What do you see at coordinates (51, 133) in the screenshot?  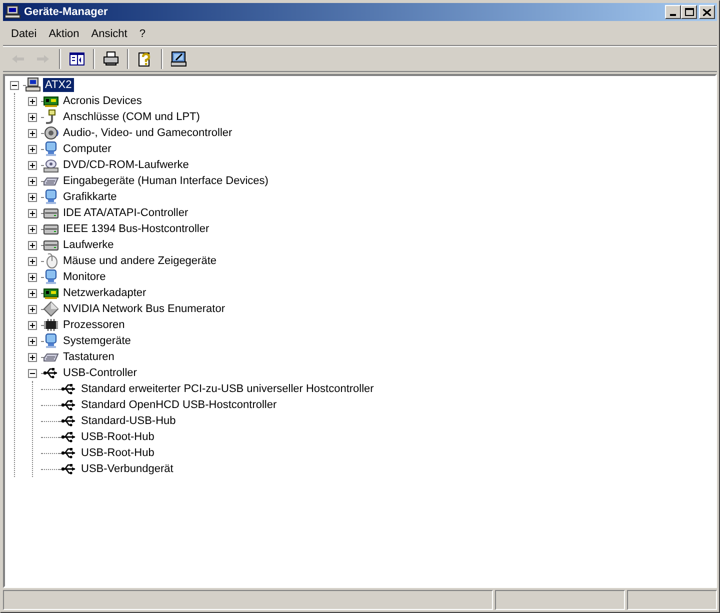 I see `speaker-icon` at bounding box center [51, 133].